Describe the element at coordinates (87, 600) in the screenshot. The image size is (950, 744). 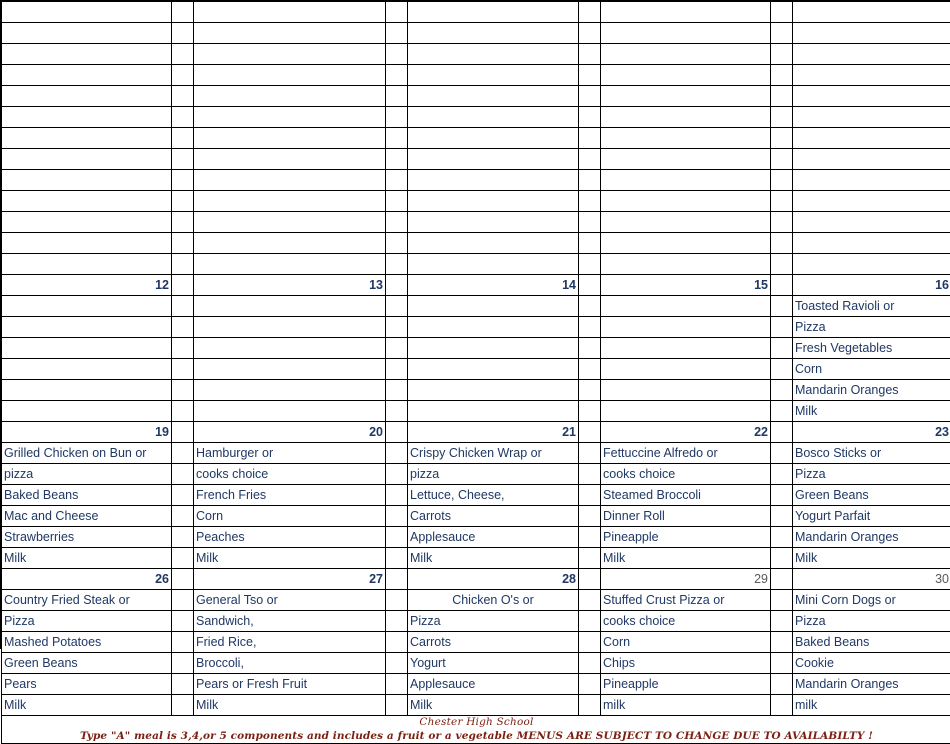
I see `menu-item-cell: Country Fried Steak or` at that location.